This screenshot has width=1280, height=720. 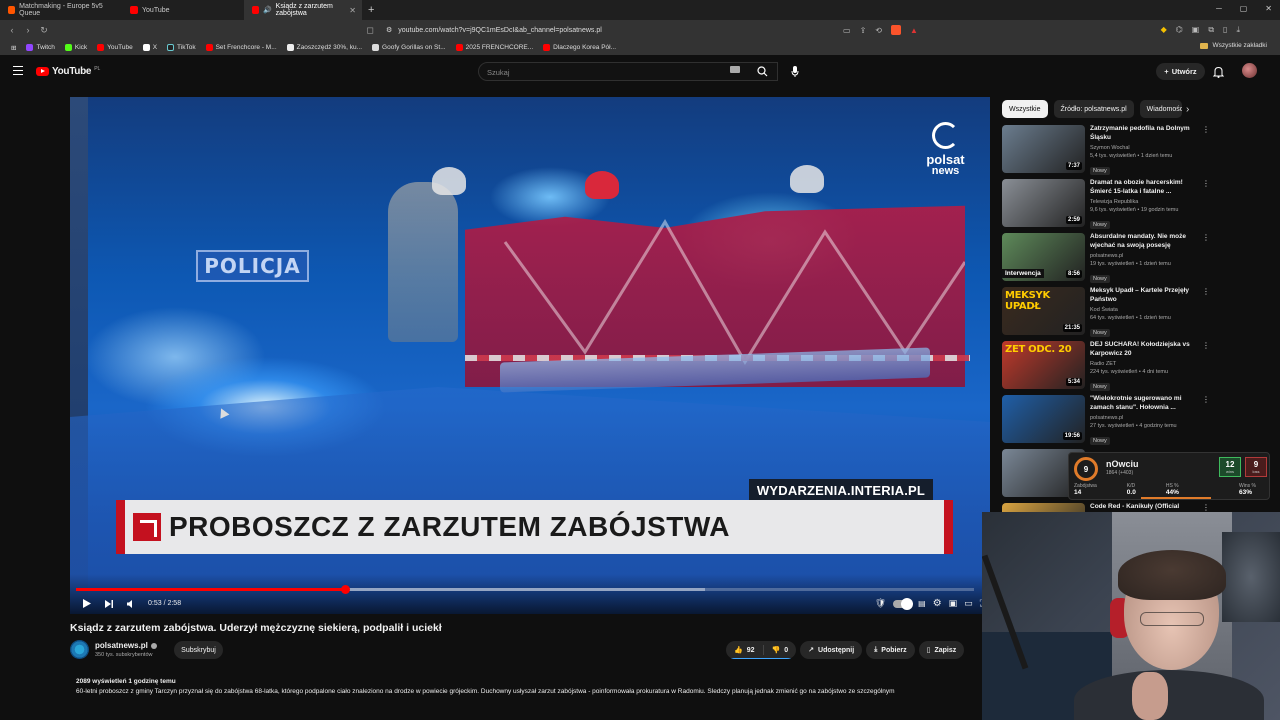 I want to click on site-info-icon: ⚙, so click(x=389, y=30).